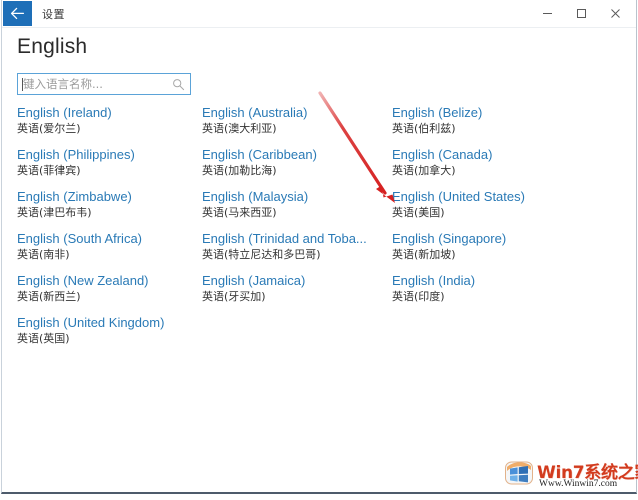  I want to click on language-name-zh: 英语(加勒比海), so click(239, 170).